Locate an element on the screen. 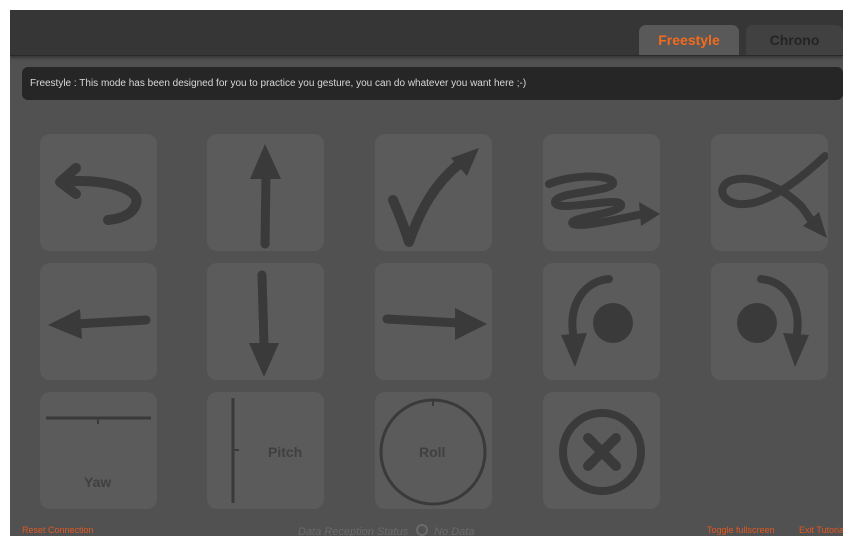  gesture-tile-undo is located at coordinates (98, 192).